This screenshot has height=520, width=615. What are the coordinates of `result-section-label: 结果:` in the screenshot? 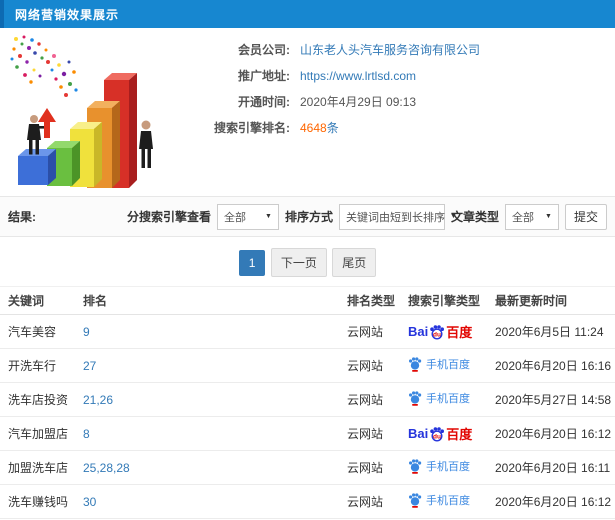 It's located at (22, 217).